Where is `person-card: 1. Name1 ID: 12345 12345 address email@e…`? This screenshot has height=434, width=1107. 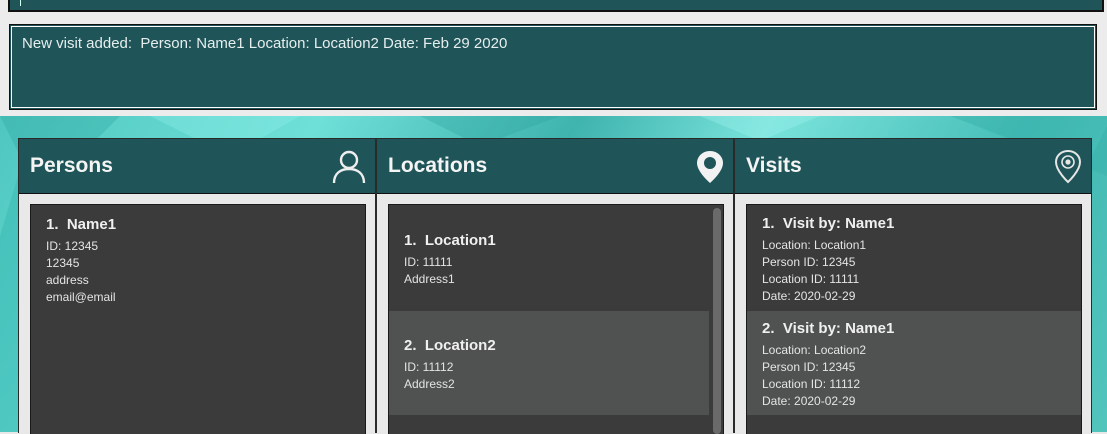
person-card: 1. Name1 ID: 12345 12345 address email@e… is located at coordinates (198, 258).